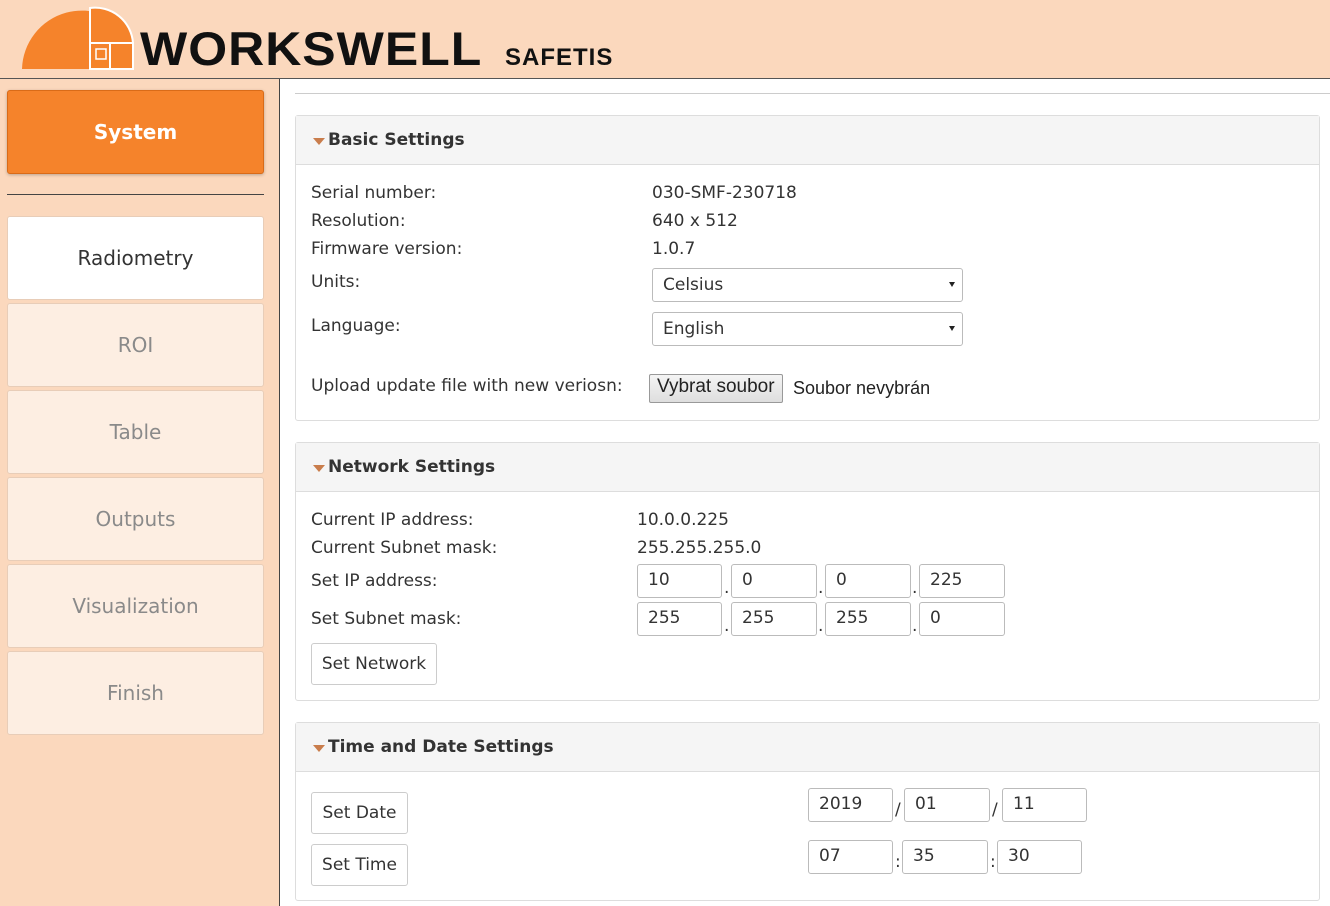 This screenshot has width=1330, height=906. What do you see at coordinates (386, 619) in the screenshot?
I see `set-mask-label: Set Subnet mask:` at bounding box center [386, 619].